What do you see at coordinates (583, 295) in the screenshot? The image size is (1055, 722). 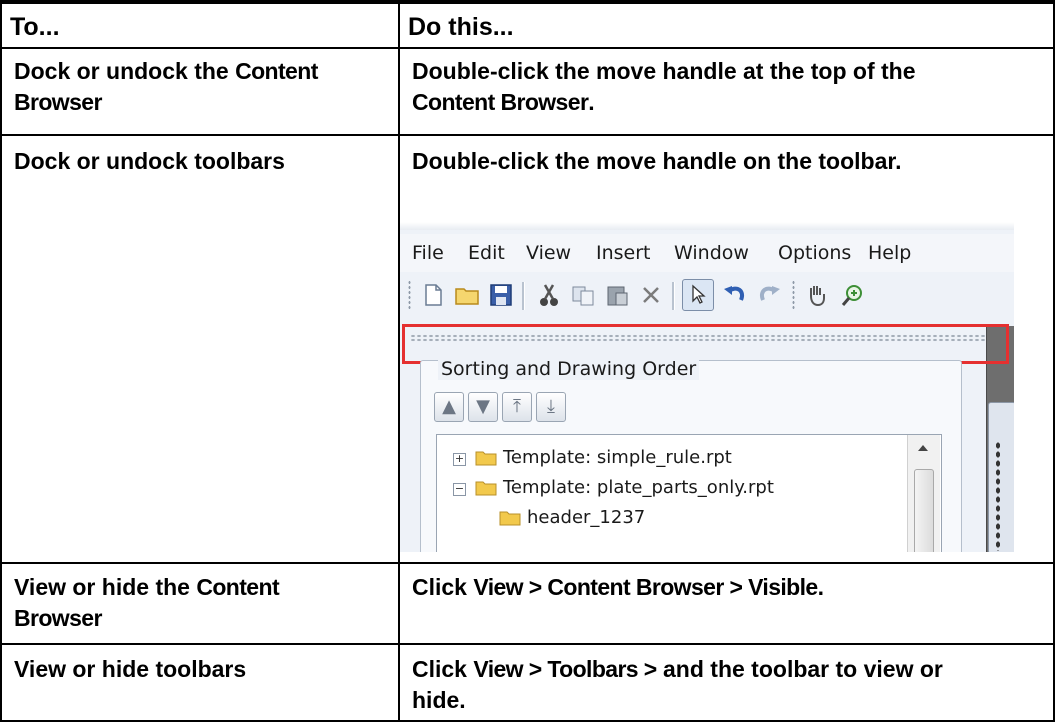 I see `copy-icon` at bounding box center [583, 295].